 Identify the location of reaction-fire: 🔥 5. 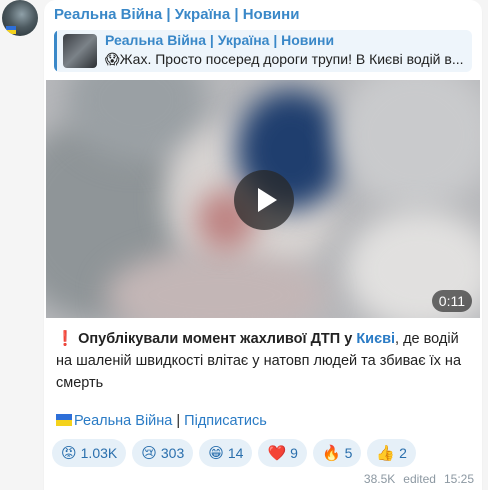
(337, 453).